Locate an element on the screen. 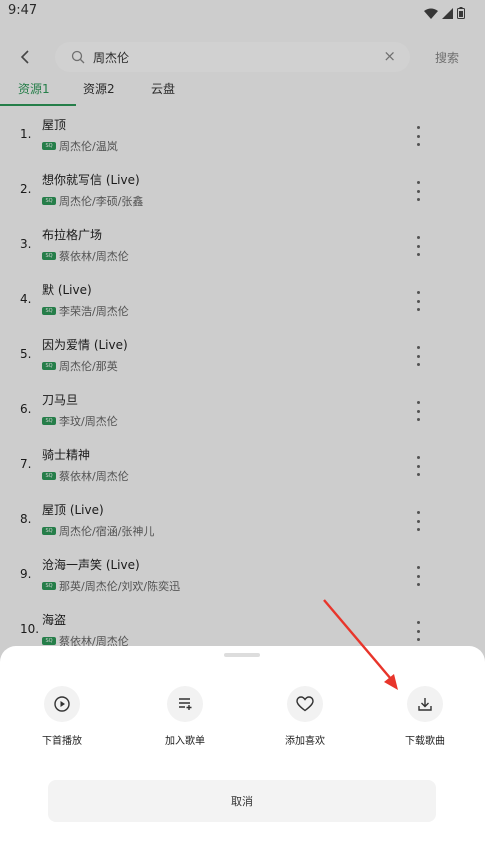 This screenshot has height=862, width=485. download-button: 下载歌曲 is located at coordinates (425, 716).